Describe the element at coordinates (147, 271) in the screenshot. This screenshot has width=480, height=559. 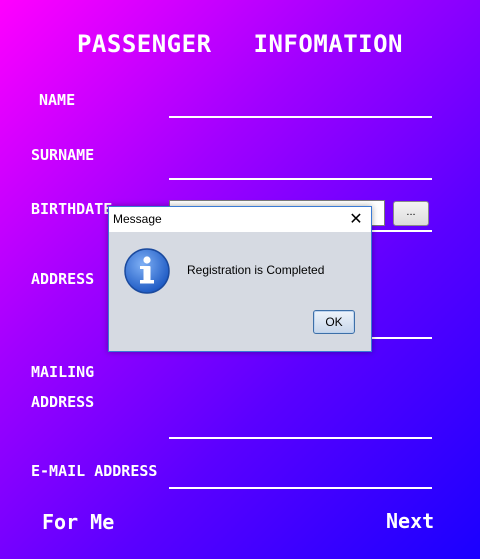
I see `info-icon` at that location.